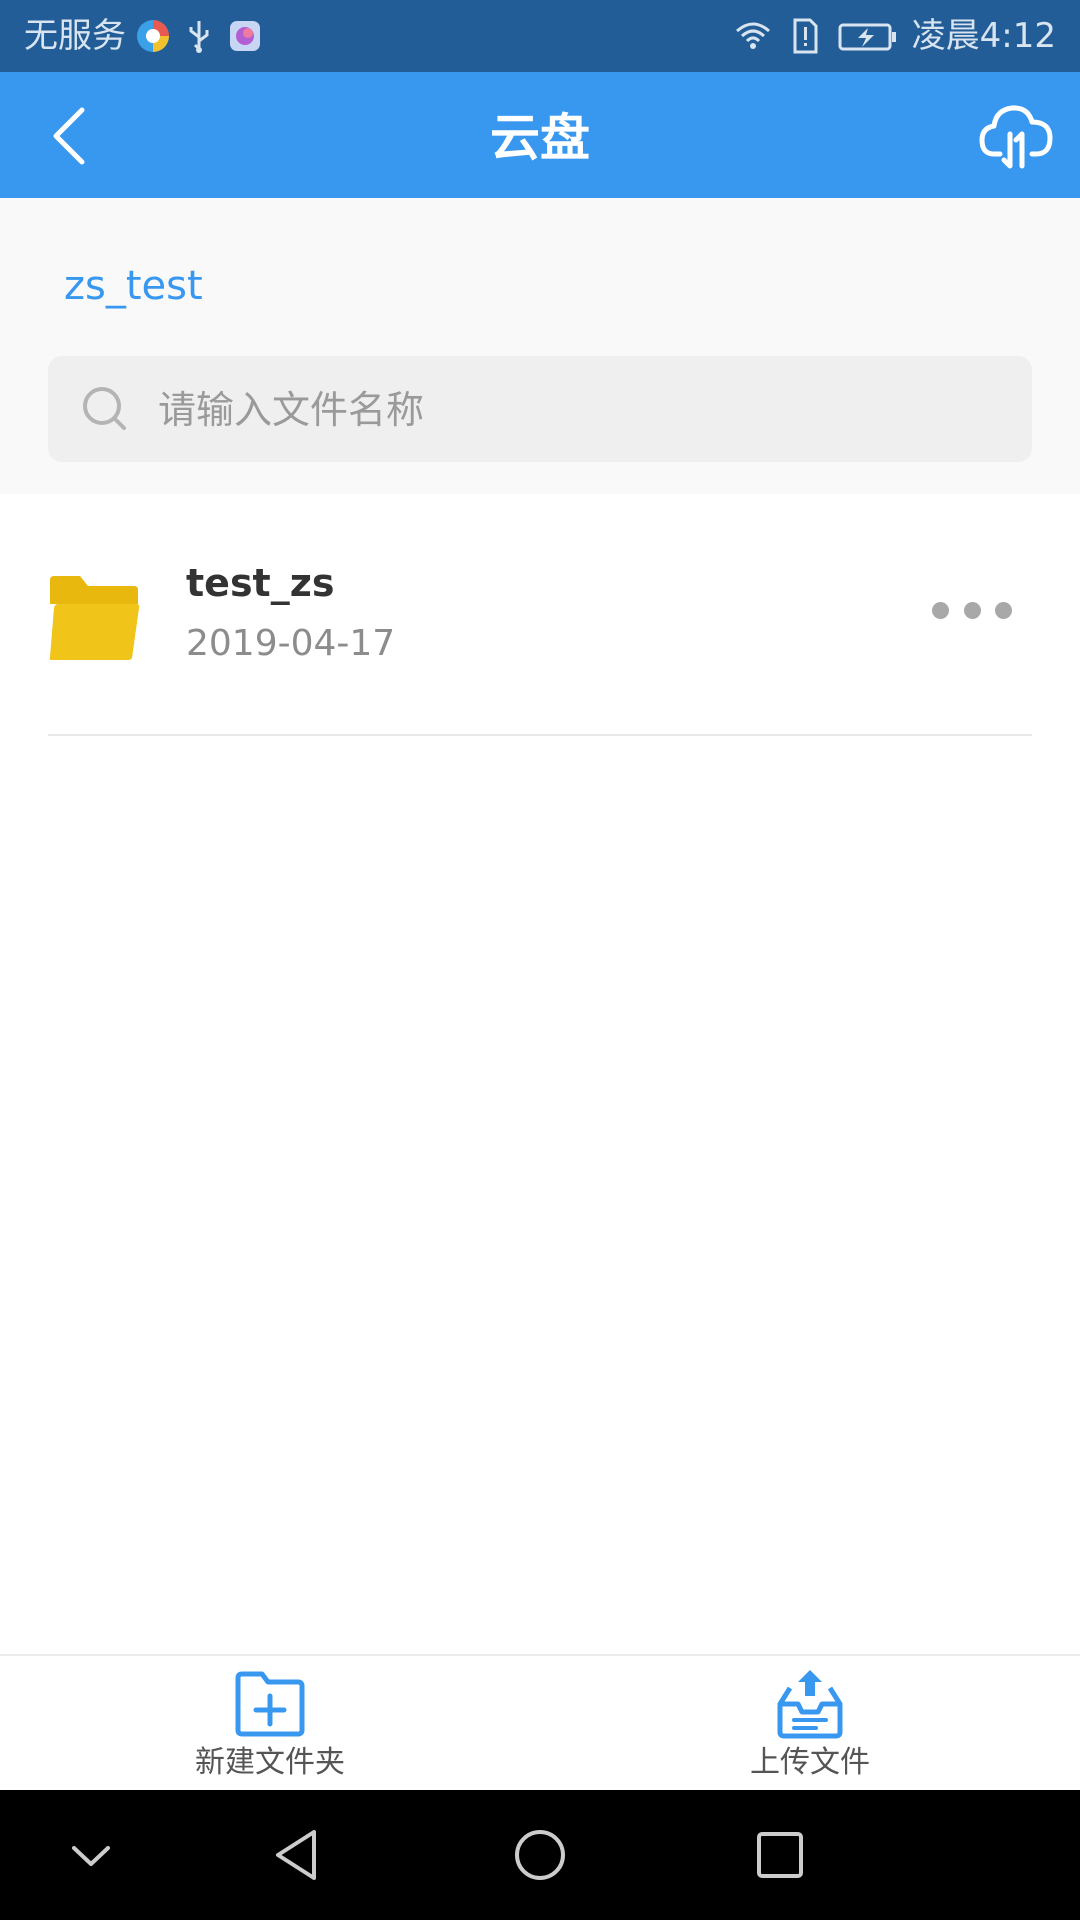 Image resolution: width=1080 pixels, height=1920 pixels. I want to click on file-name: test_zs, so click(260, 583).